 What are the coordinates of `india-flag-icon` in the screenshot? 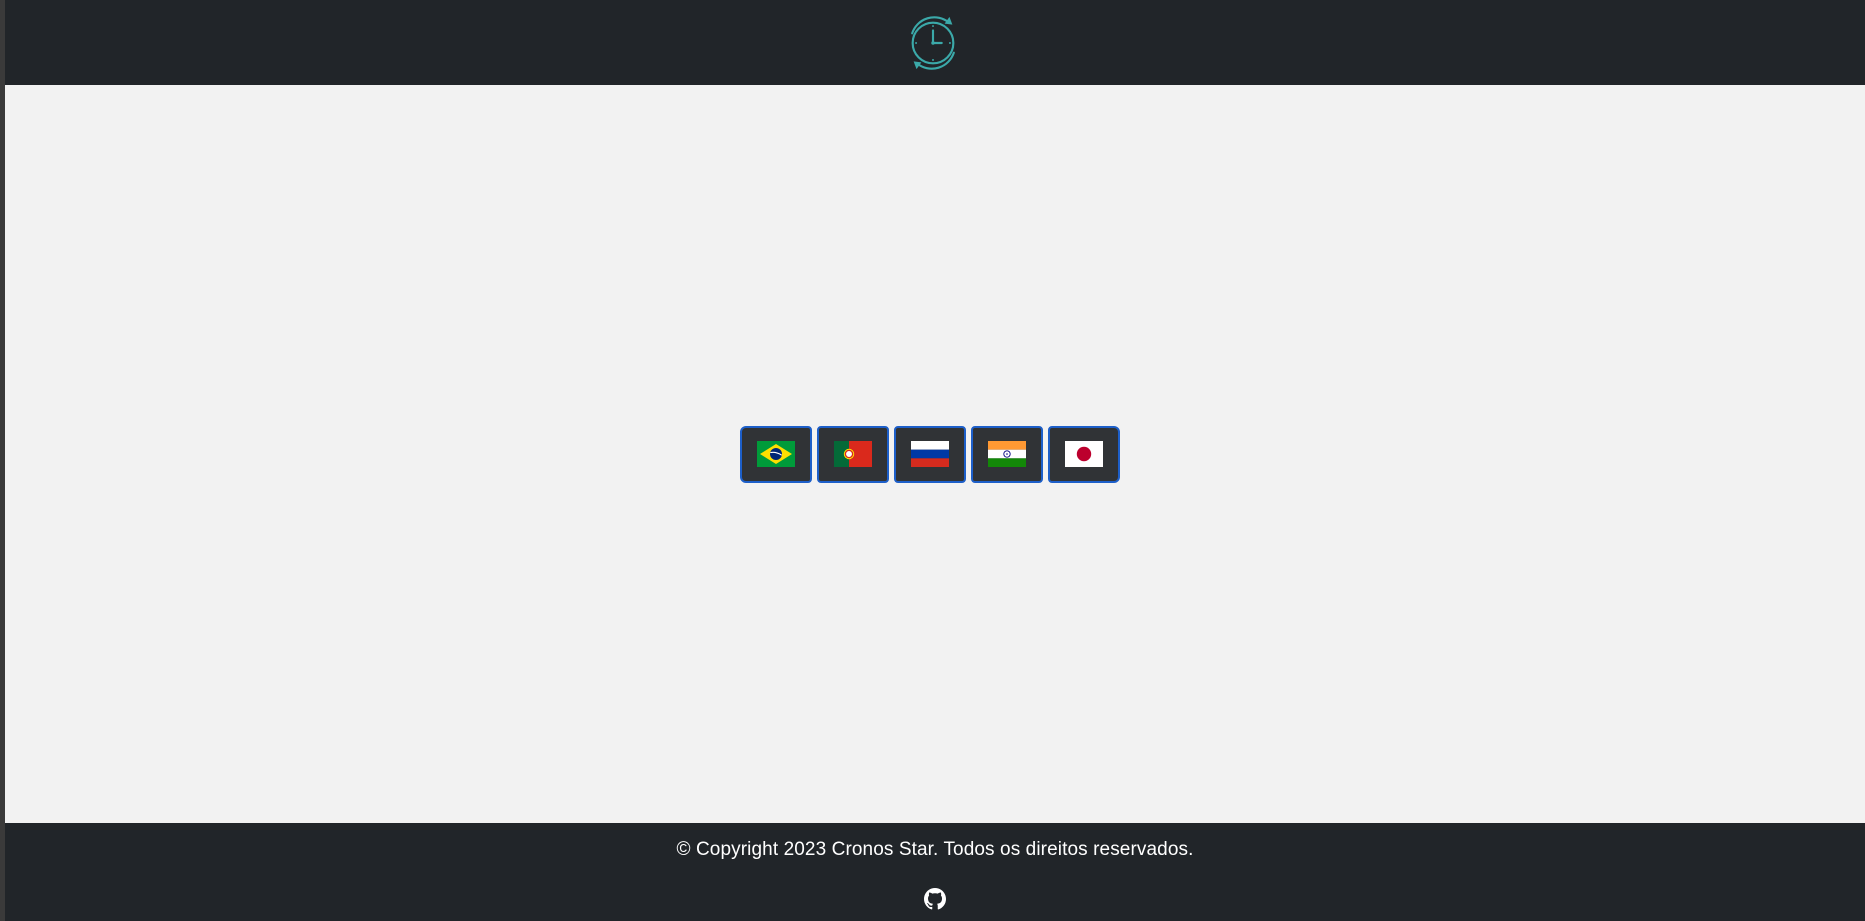 It's located at (1007, 454).